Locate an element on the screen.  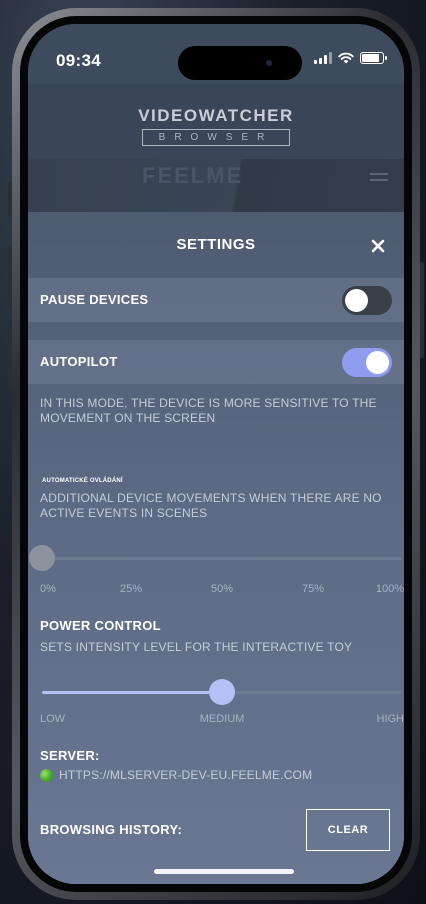
autopilot-row: AUTOPILOT is located at coordinates (216, 362).